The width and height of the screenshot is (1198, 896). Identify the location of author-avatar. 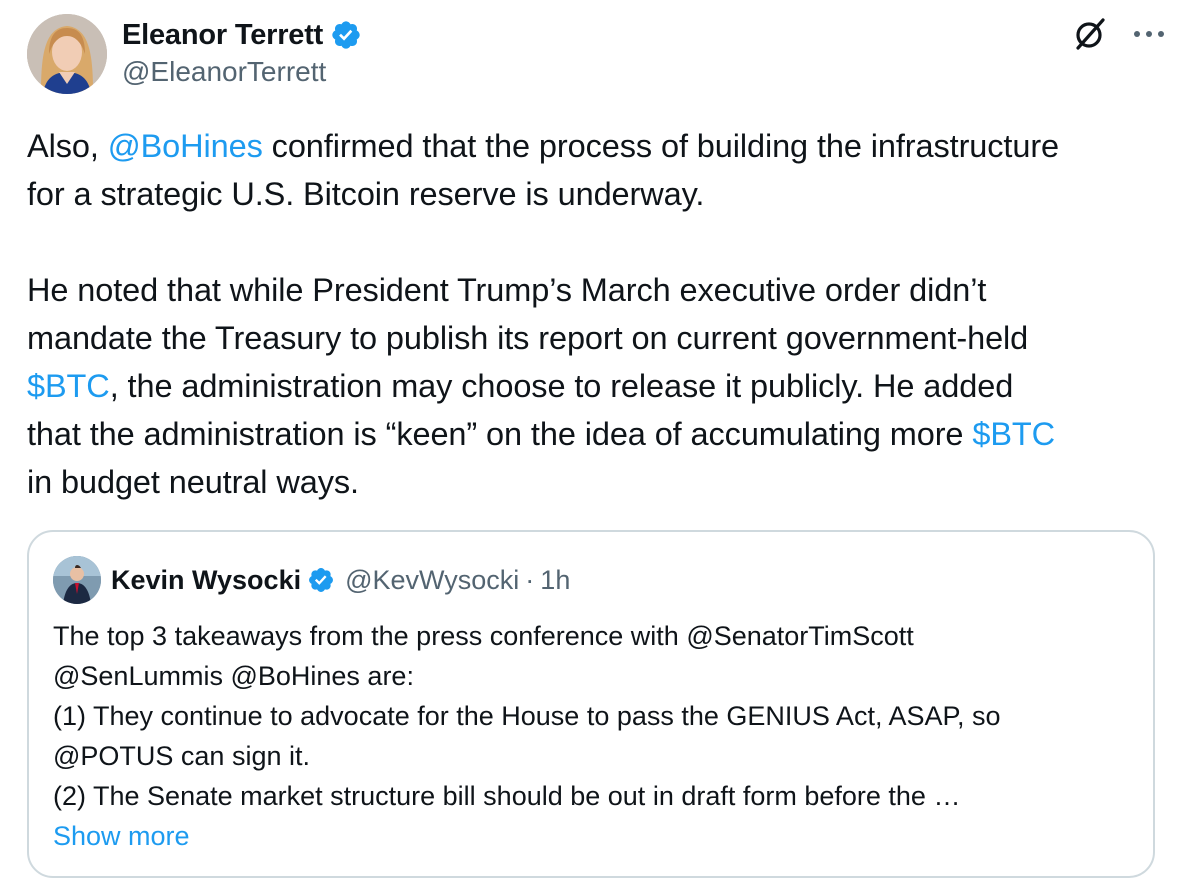
(67, 54).